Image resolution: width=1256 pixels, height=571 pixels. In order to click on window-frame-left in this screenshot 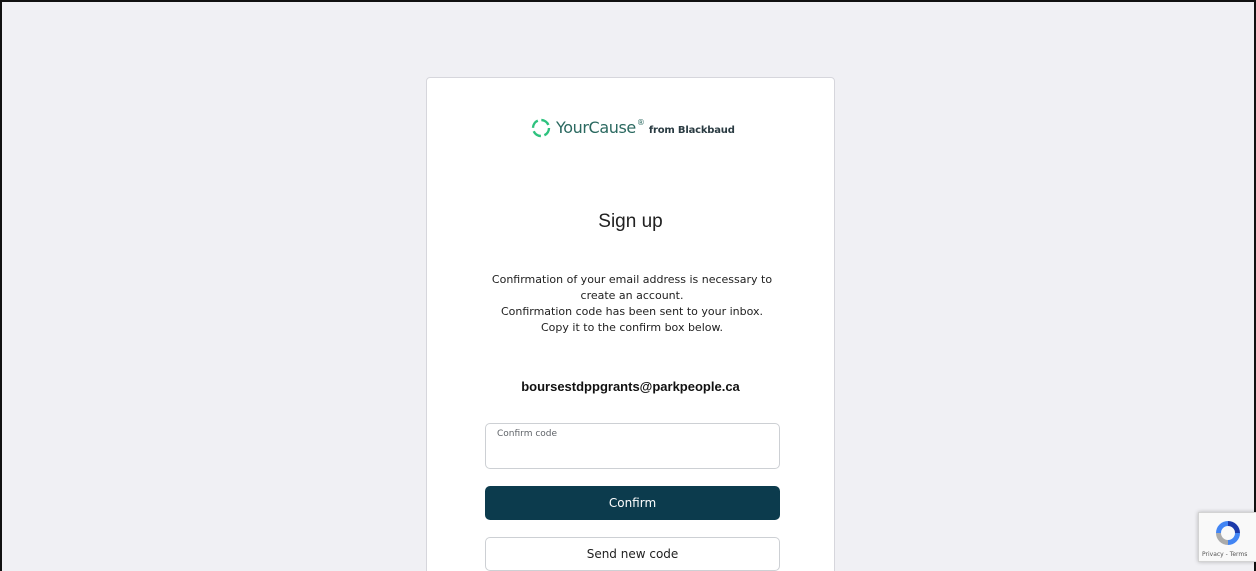, I will do `click(1, 285)`.